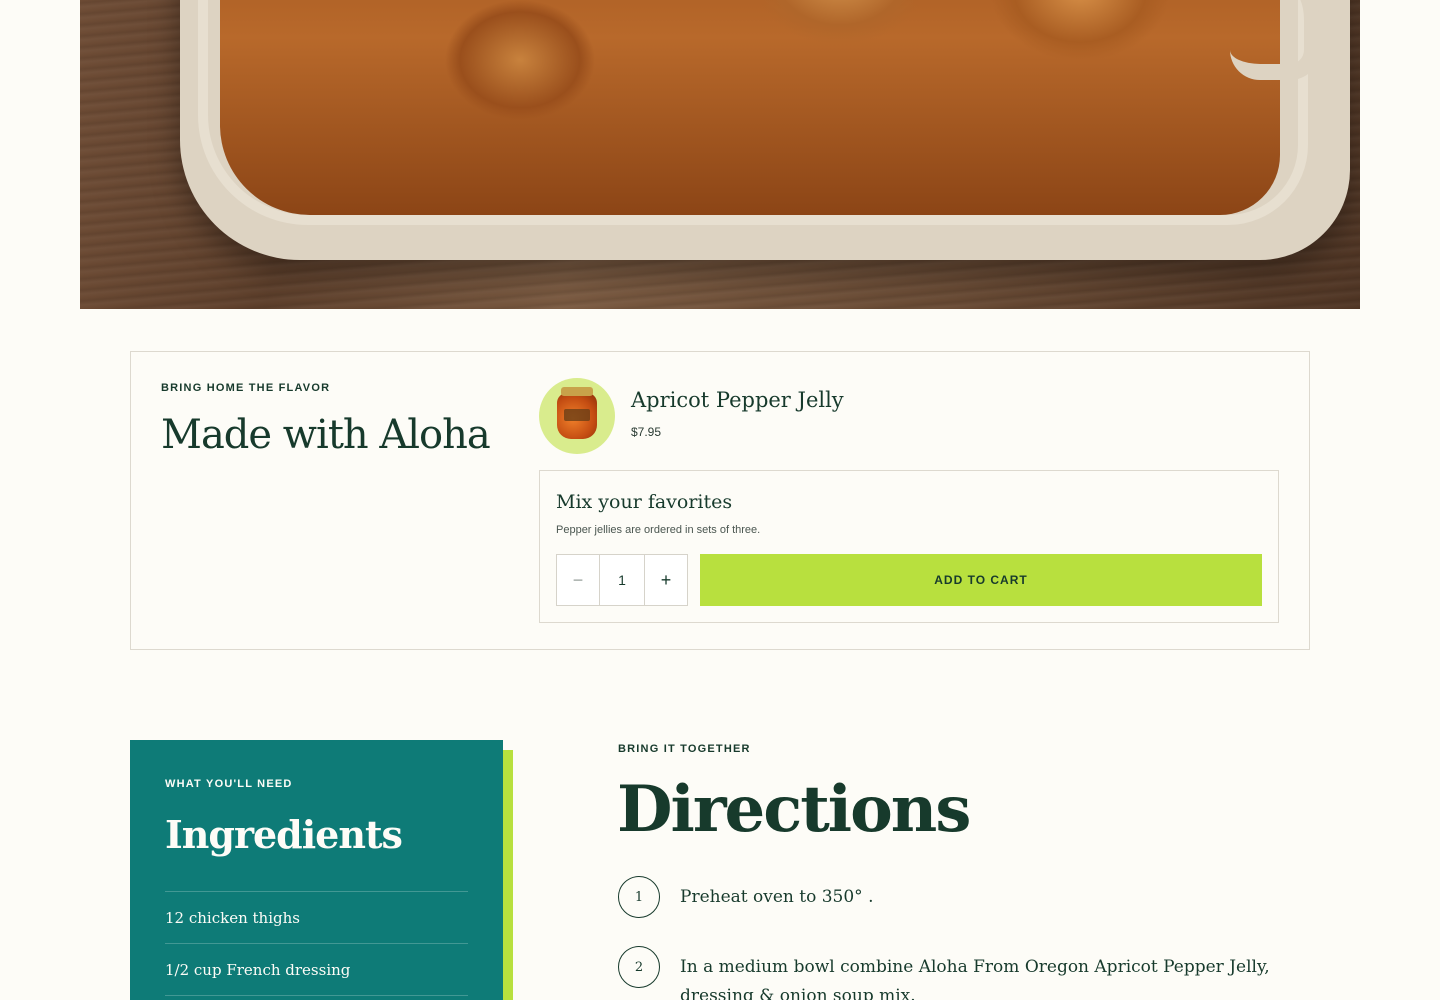 This screenshot has width=1440, height=1000. What do you see at coordinates (316, 997) in the screenshot?
I see `ingredient-item` at bounding box center [316, 997].